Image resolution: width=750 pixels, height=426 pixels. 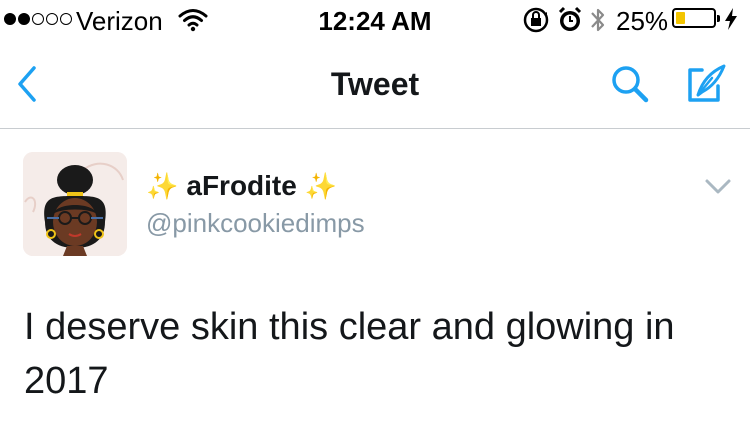 I want to click on avatar, so click(x=75, y=204).